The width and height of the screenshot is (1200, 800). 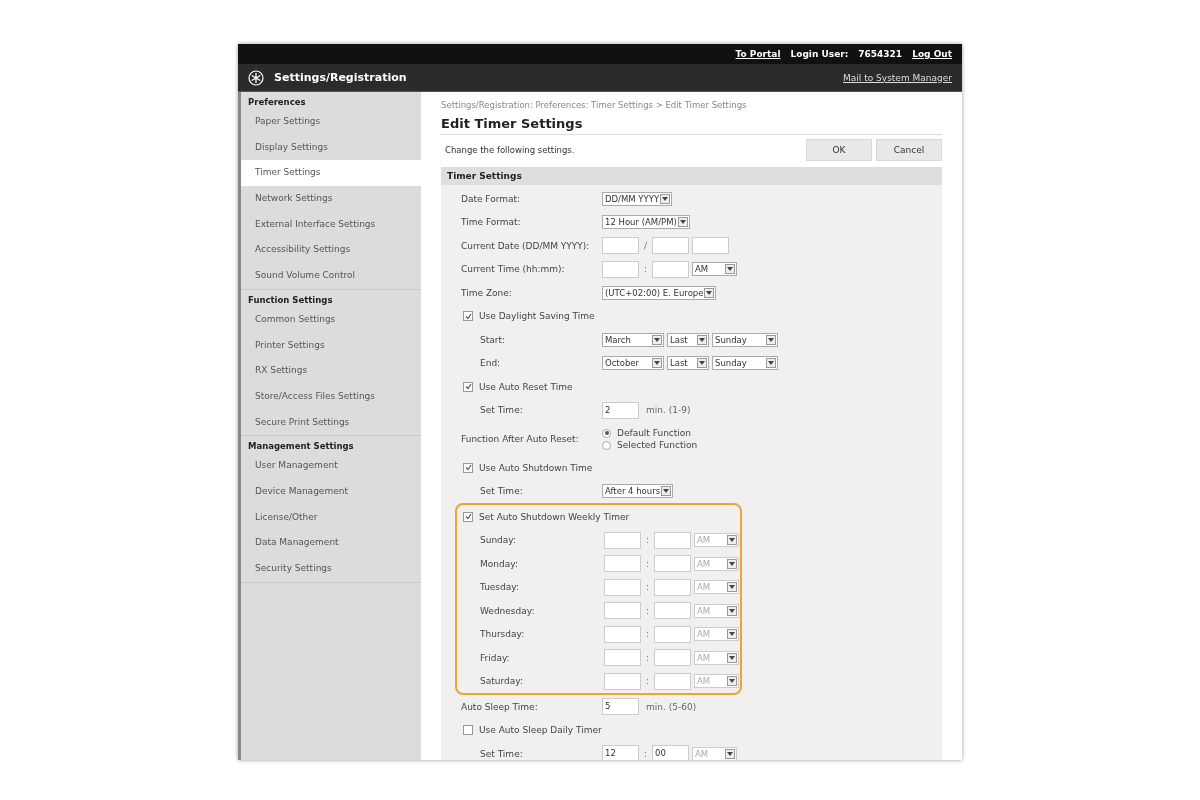 What do you see at coordinates (932, 54) in the screenshot?
I see `top-link: Log Out` at bounding box center [932, 54].